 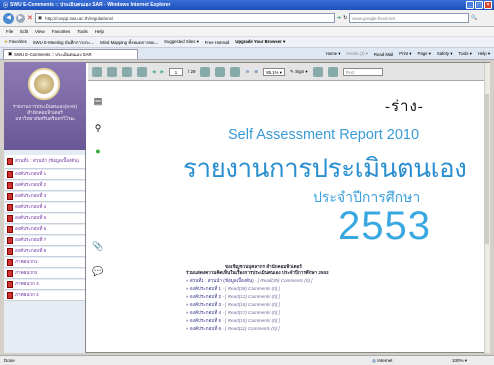 I want to click on favorite-link: Free Hotmail, so click(x=217, y=42).